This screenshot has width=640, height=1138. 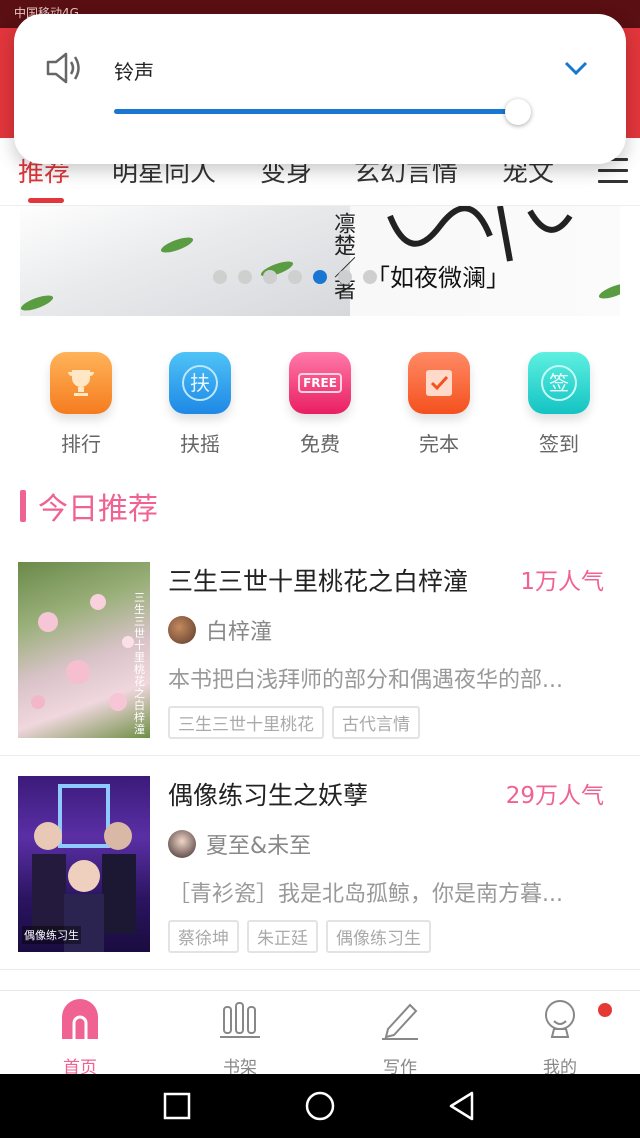 I want to click on book-tag: 朱正廷, so click(x=282, y=936).